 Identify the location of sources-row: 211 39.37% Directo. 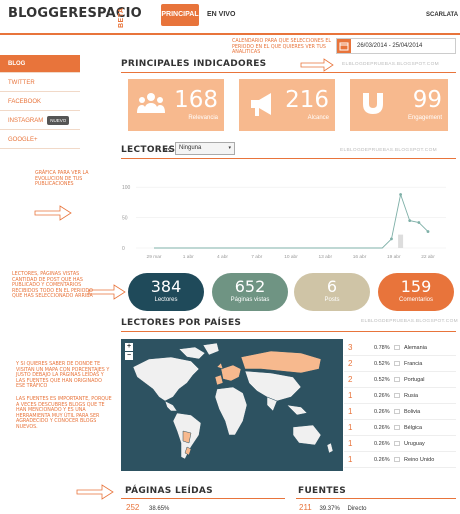
(332, 508).